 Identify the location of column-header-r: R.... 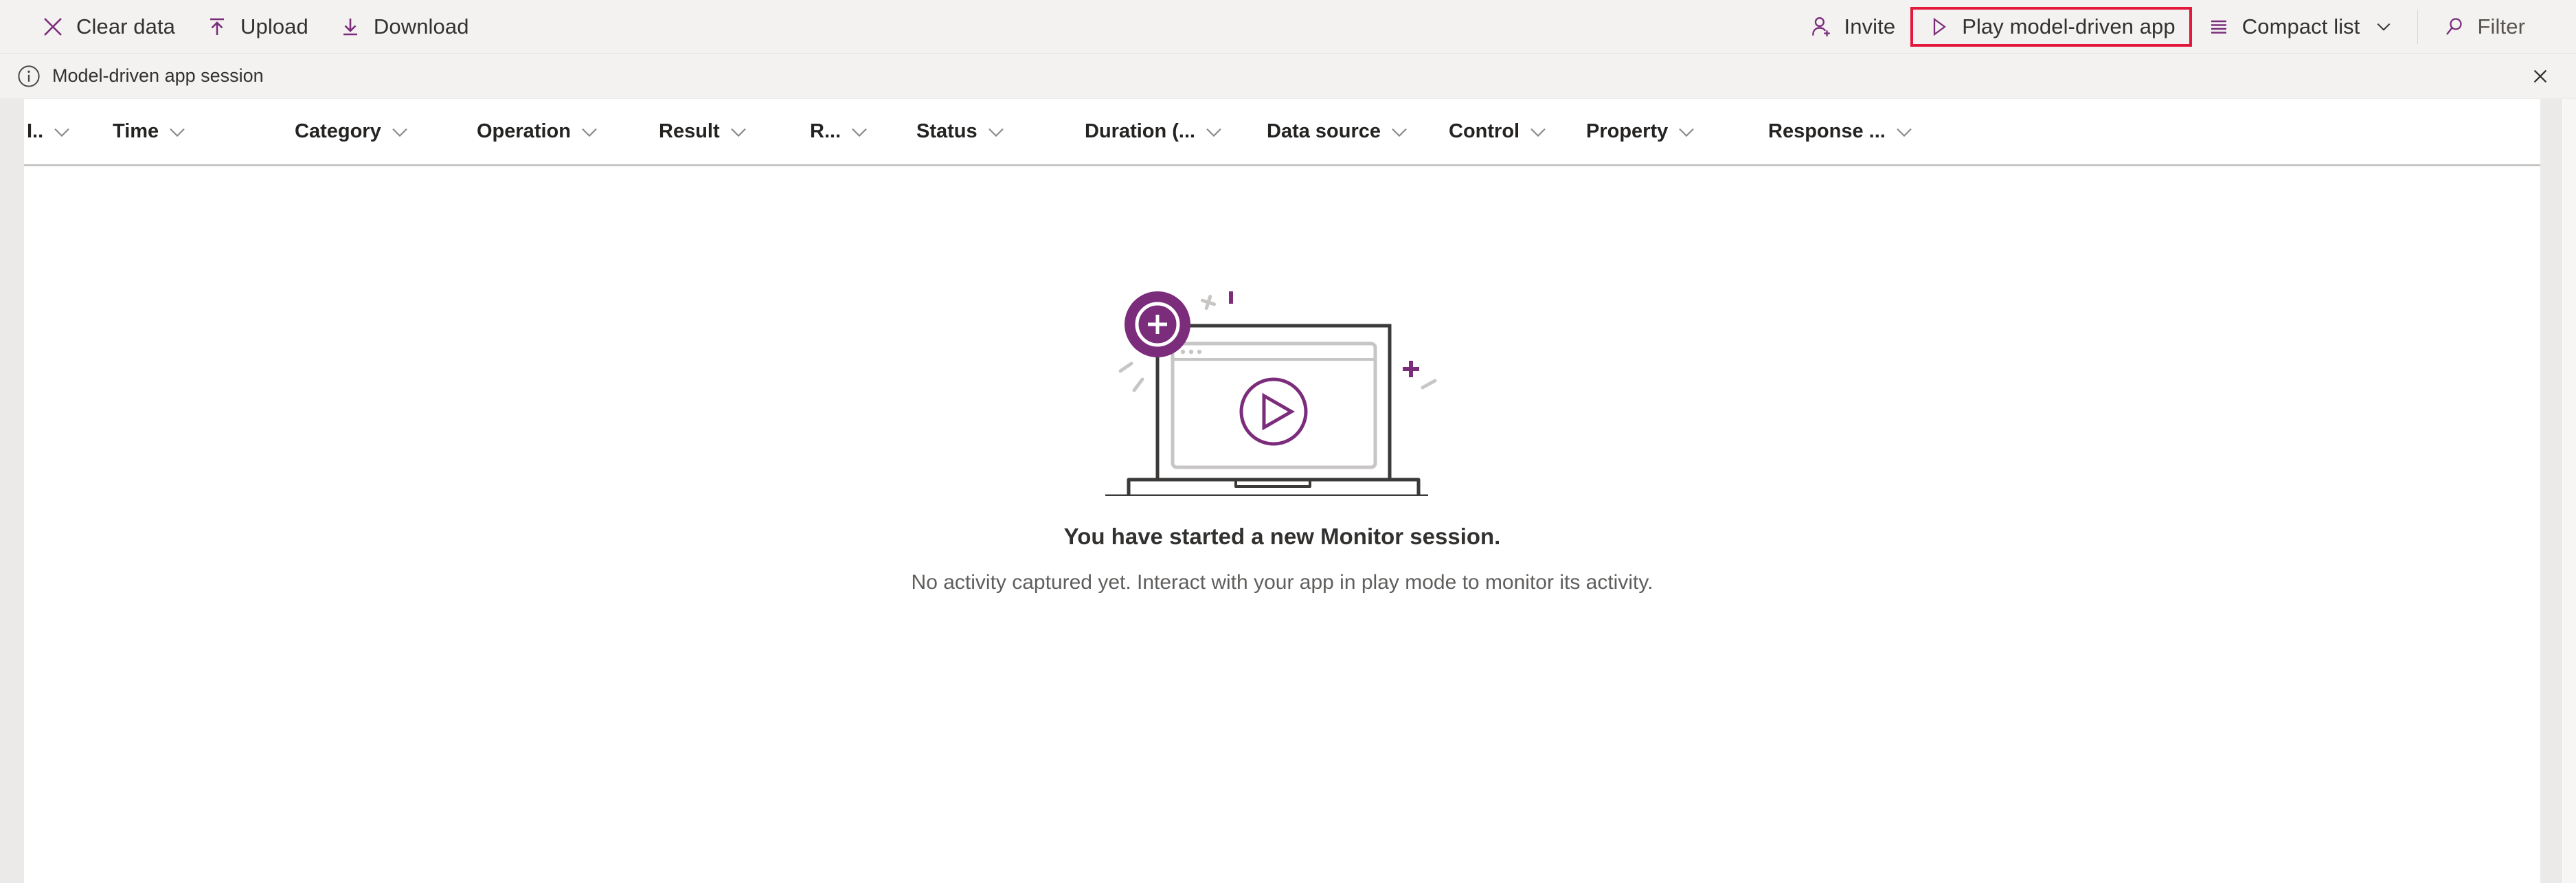
(860, 131).